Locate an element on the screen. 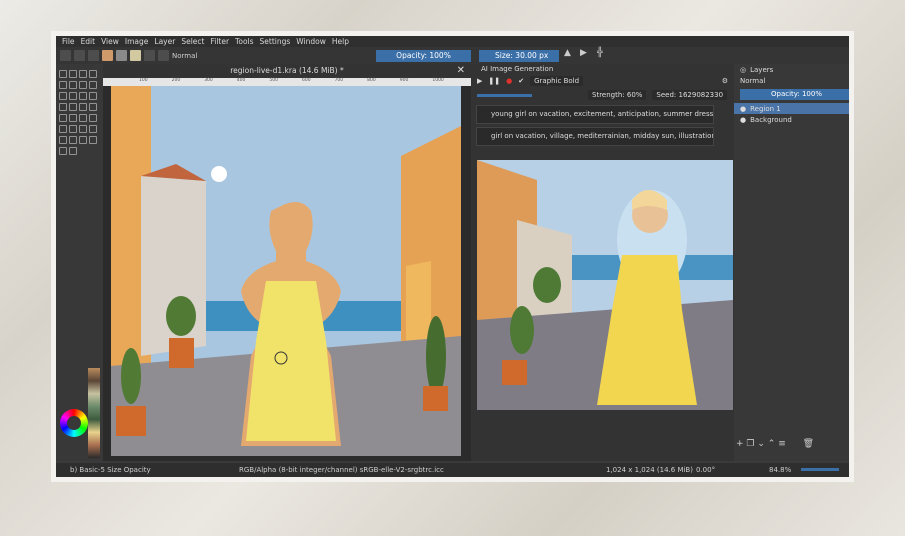 The image size is (905, 536). play-icon: ▶ is located at coordinates (479, 81).